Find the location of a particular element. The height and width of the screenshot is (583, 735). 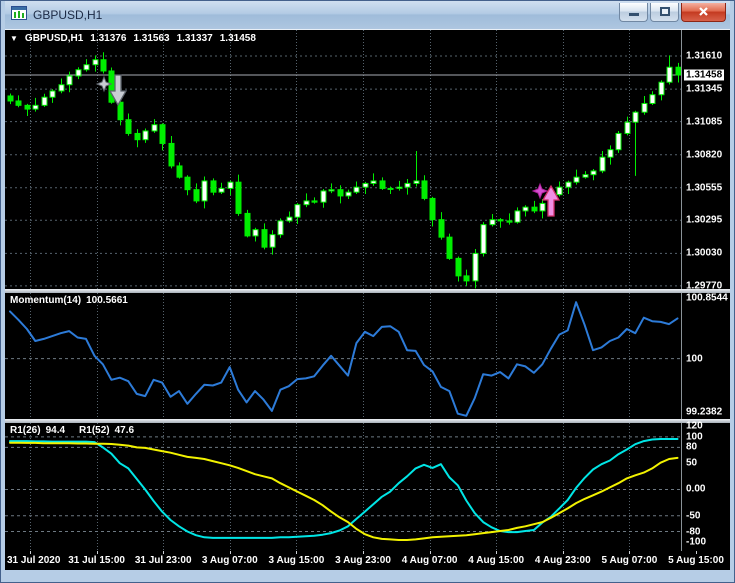

ohlc-close: 1.31458 is located at coordinates (237, 38).